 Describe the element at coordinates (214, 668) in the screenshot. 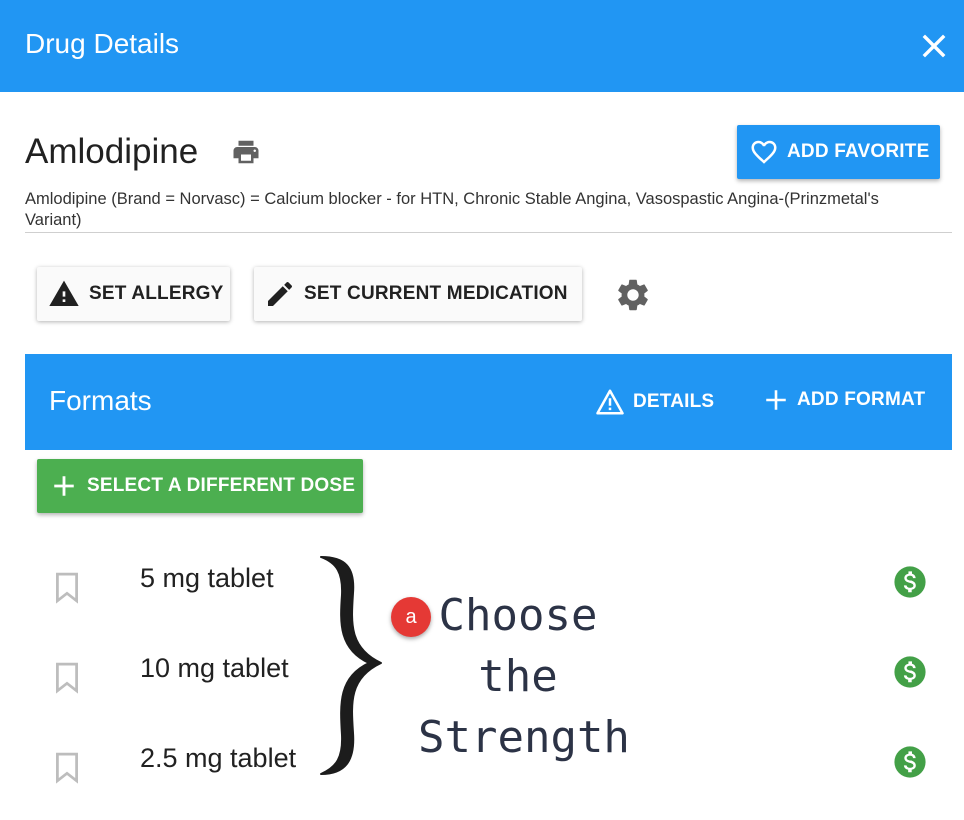

I see `dose-label: 10 mg tablet` at that location.